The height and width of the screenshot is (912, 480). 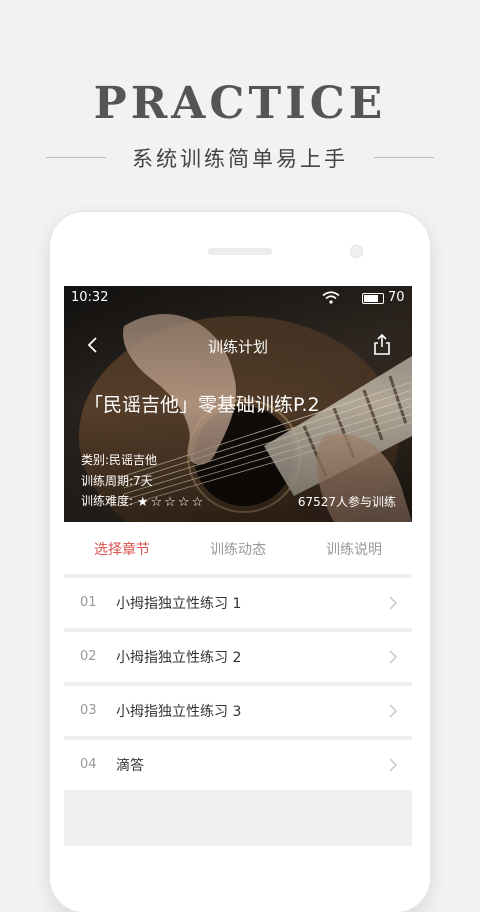 I want to click on chapter-row: 04 滴答, so click(x=238, y=765).